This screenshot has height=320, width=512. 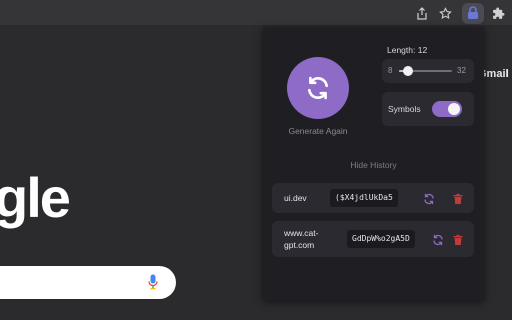 I want to click on generate-again-label: Generate Again, so click(x=318, y=131).